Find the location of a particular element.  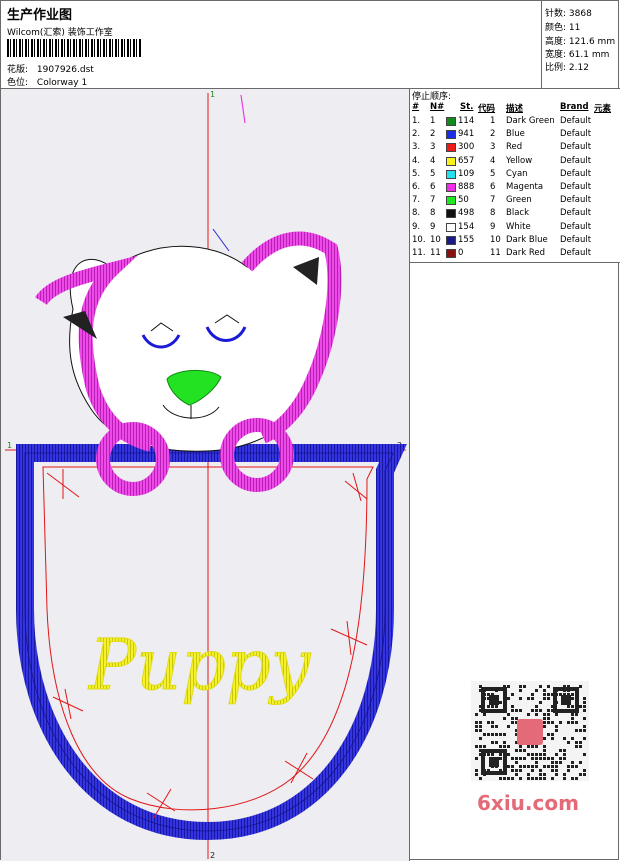

row-code: 11 is located at coordinates (495, 253).